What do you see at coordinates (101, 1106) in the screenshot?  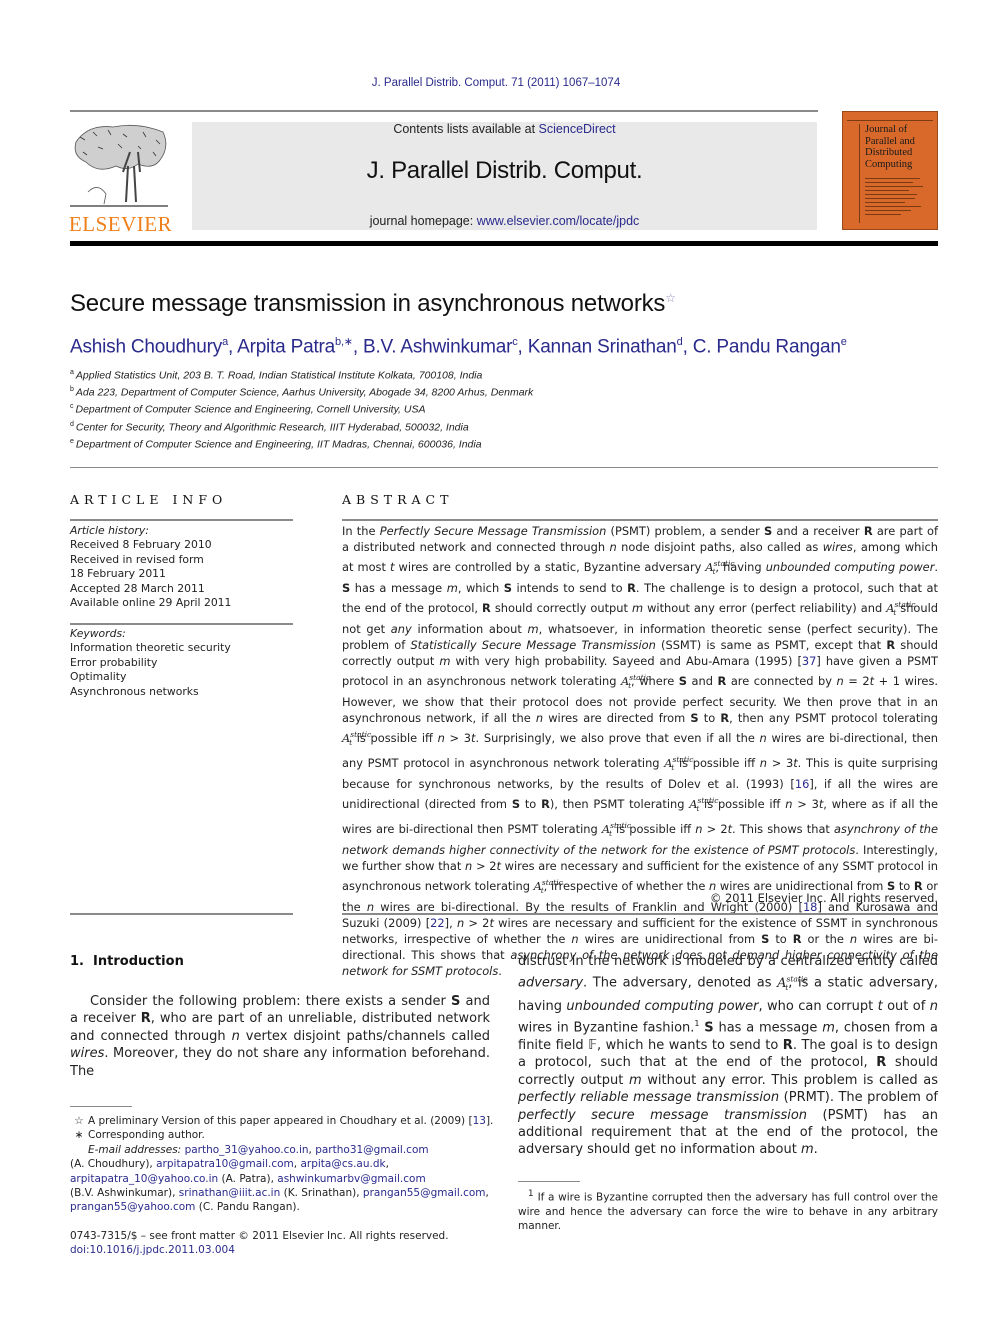 I see `footnote-rule-left` at bounding box center [101, 1106].